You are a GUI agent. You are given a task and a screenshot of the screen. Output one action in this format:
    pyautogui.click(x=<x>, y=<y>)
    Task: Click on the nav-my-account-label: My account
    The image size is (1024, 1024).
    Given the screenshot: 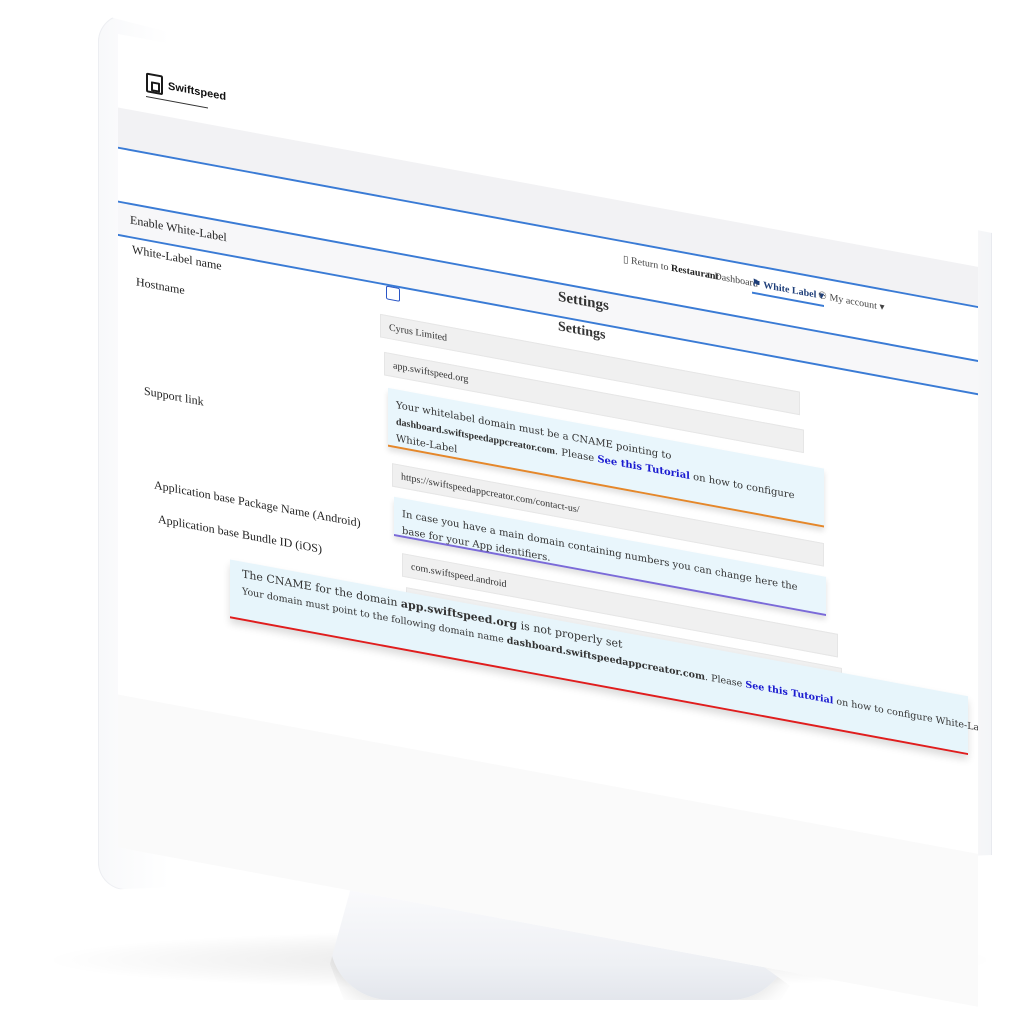 What is the action you would take?
    pyautogui.click(x=853, y=302)
    